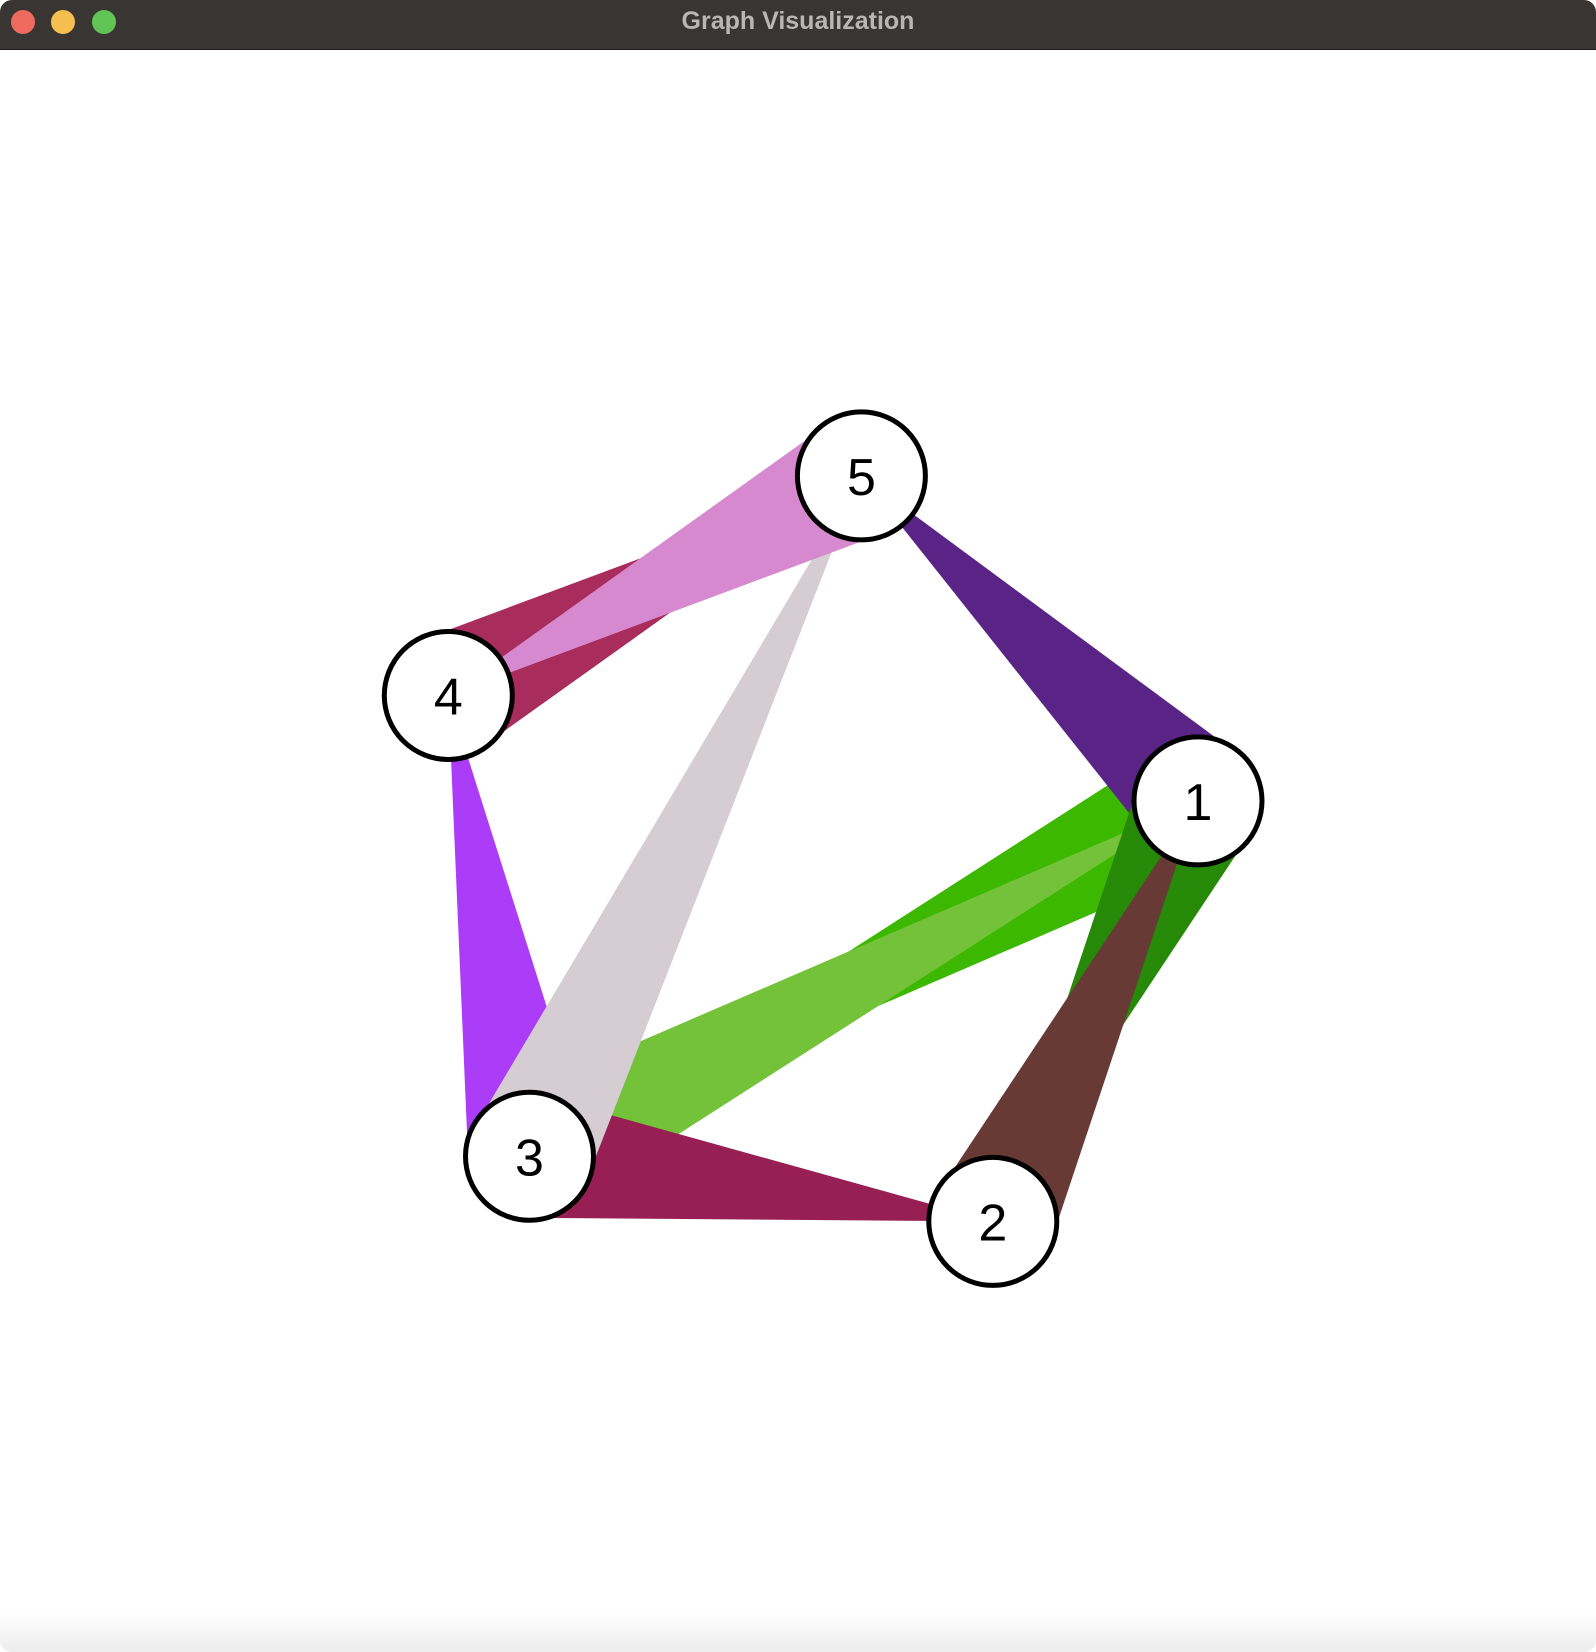  I want to click on node-label: 5, so click(861, 478).